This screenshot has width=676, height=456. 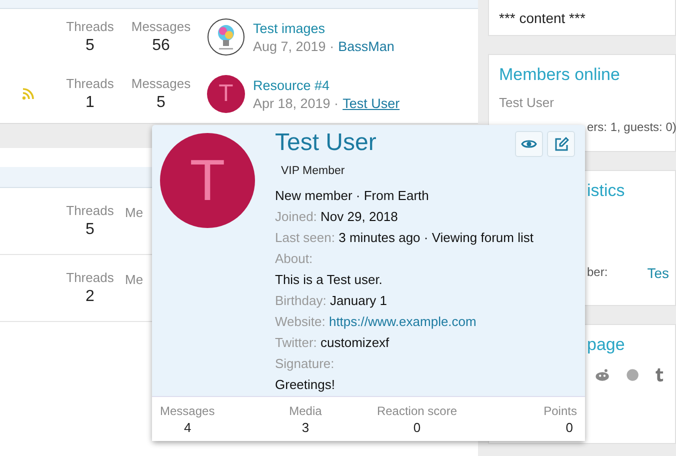 What do you see at coordinates (404, 238) in the screenshot?
I see `profile-line: Last seen: 3 minutes ago · Viewing forum list` at bounding box center [404, 238].